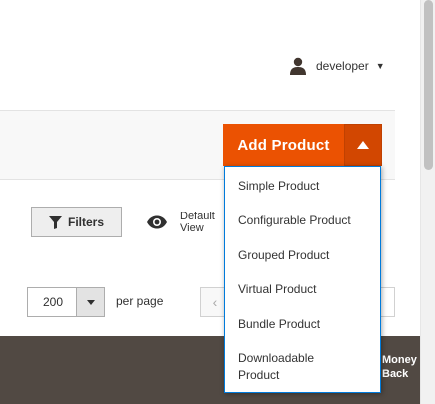 This screenshot has height=404, width=435. I want to click on menu-item-virtual-product: Virtual Product, so click(277, 289).